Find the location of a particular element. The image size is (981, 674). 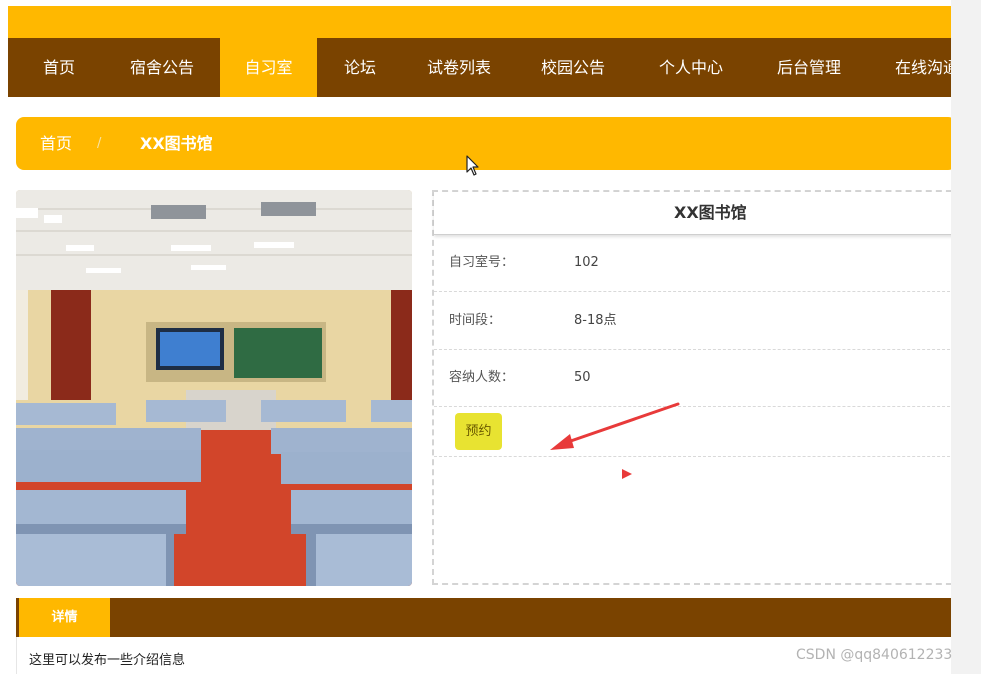

window-edge is located at coordinates (966, 337).